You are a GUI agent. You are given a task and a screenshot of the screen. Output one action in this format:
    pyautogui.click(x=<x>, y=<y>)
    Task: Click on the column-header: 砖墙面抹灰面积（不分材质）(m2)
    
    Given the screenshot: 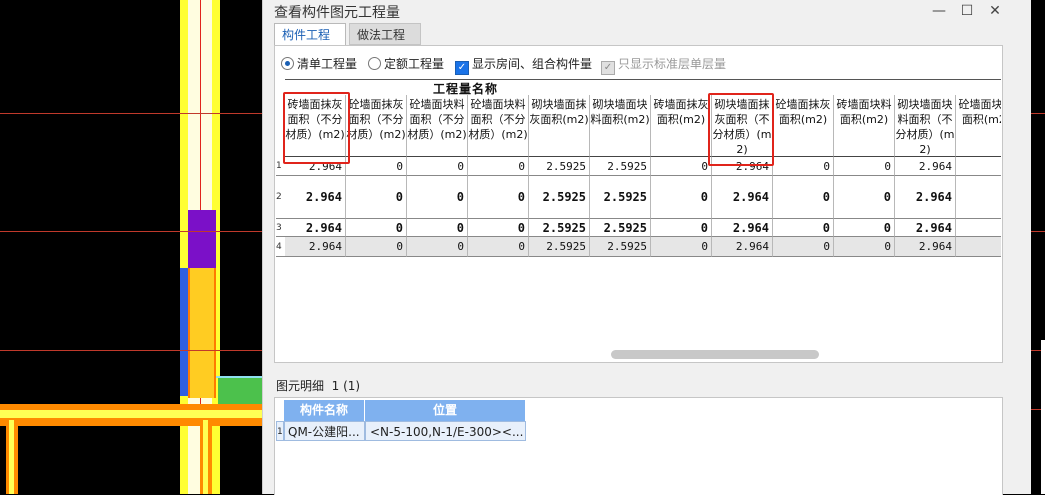 What is the action you would take?
    pyautogui.click(x=315, y=126)
    